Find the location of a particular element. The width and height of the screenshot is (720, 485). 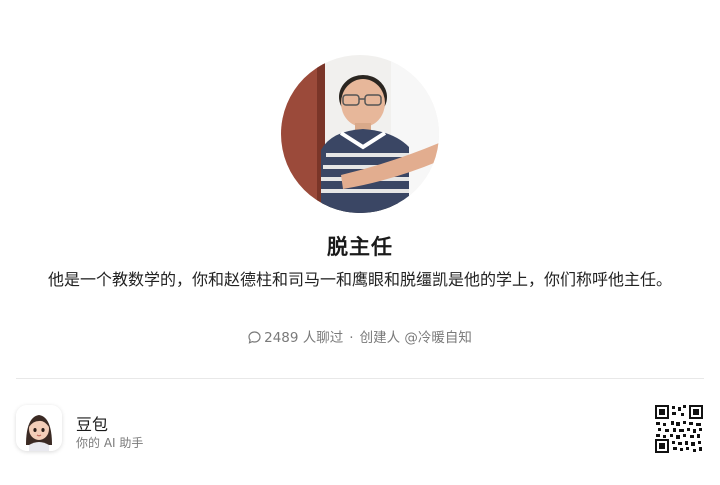

qr-code-icon is located at coordinates (679, 429).